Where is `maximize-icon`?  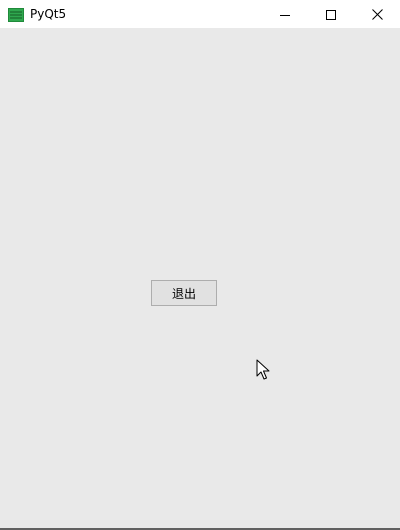 maximize-icon is located at coordinates (331, 14).